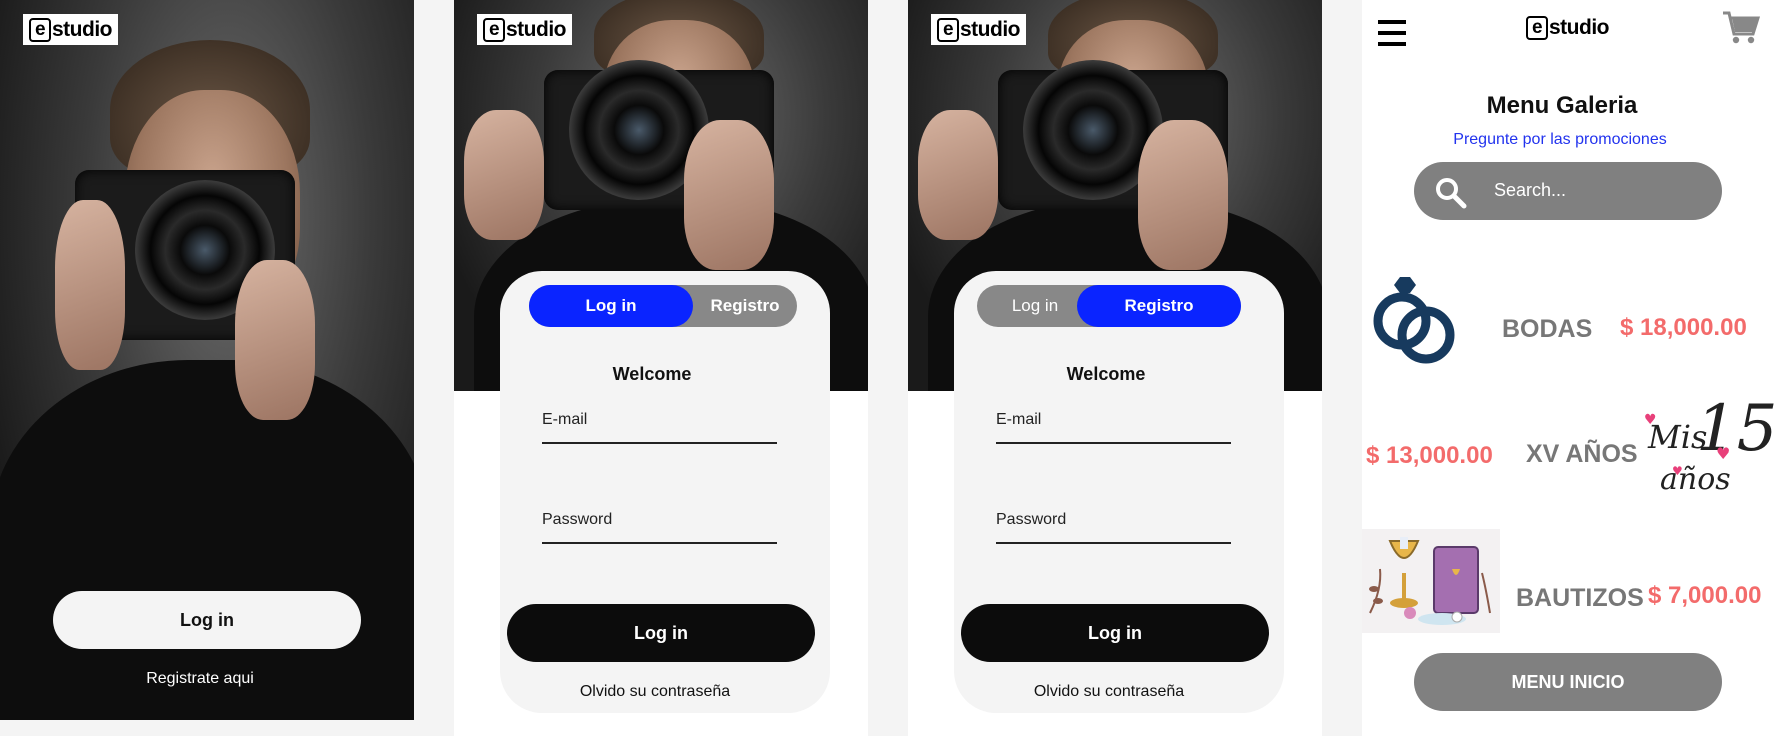  What do you see at coordinates (1562, 105) in the screenshot?
I see `page-title: Menu Galeria` at bounding box center [1562, 105].